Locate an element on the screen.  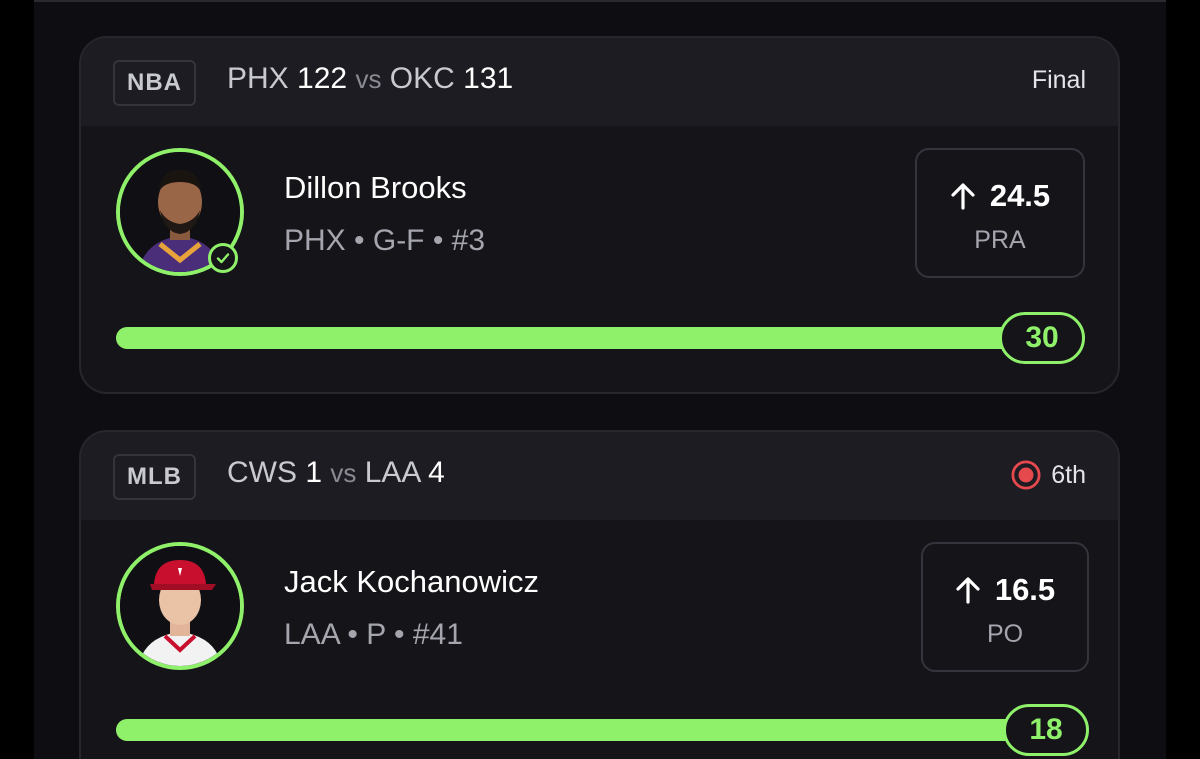
game-status: Final is located at coordinates (1059, 80).